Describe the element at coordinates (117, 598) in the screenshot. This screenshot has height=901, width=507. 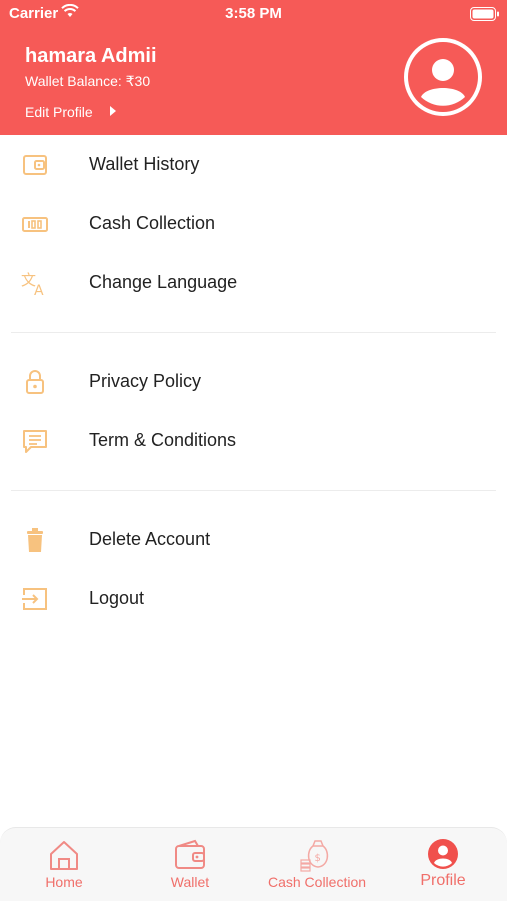
I see `menu-item-label: Logout` at that location.